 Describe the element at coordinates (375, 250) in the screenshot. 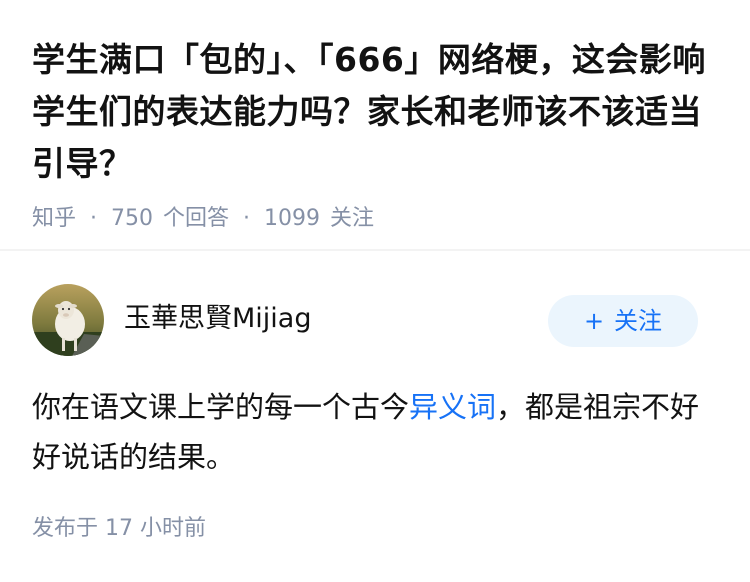

I see `section-divider` at that location.